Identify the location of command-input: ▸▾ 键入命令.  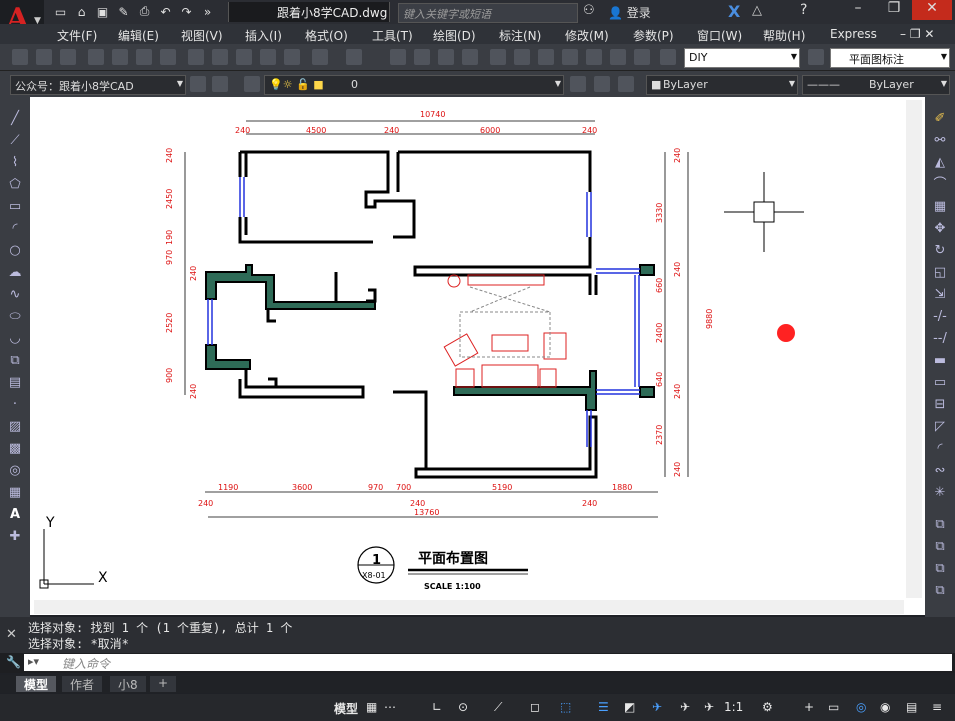
(488, 662).